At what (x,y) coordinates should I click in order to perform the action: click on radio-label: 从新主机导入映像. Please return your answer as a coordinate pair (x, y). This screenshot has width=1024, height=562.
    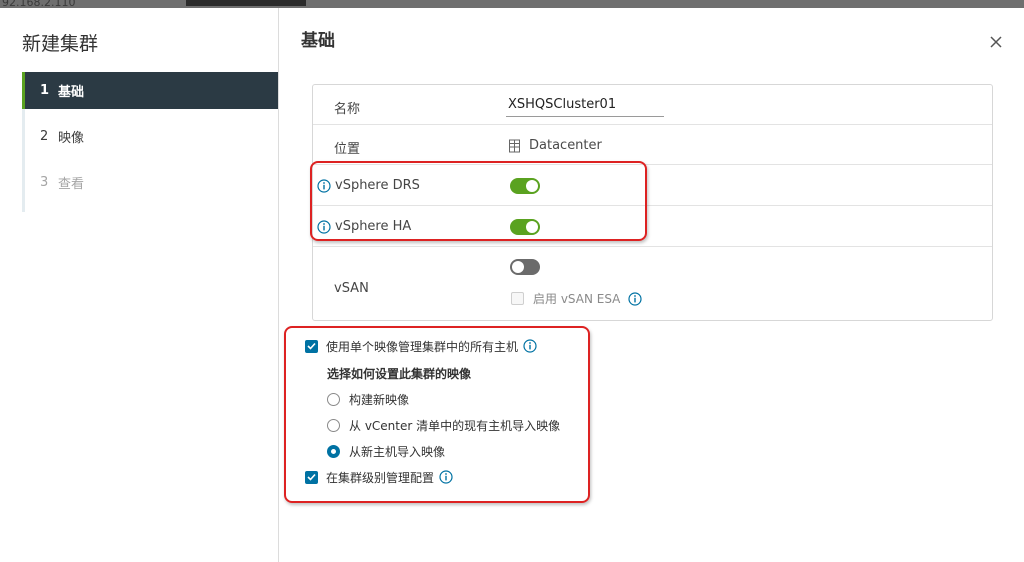
    Looking at the image, I should click on (397, 451).